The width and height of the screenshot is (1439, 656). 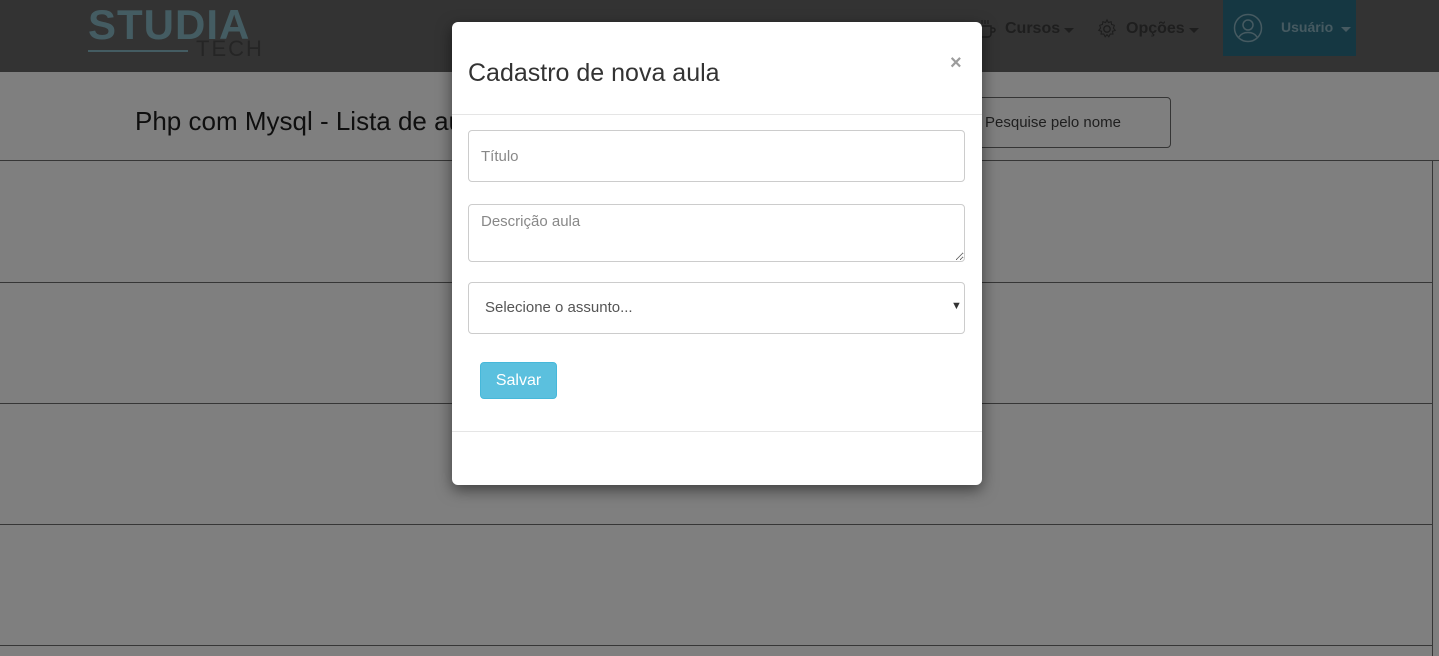 I want to click on dropdown-arrow-icon: ▼, so click(x=956, y=306).